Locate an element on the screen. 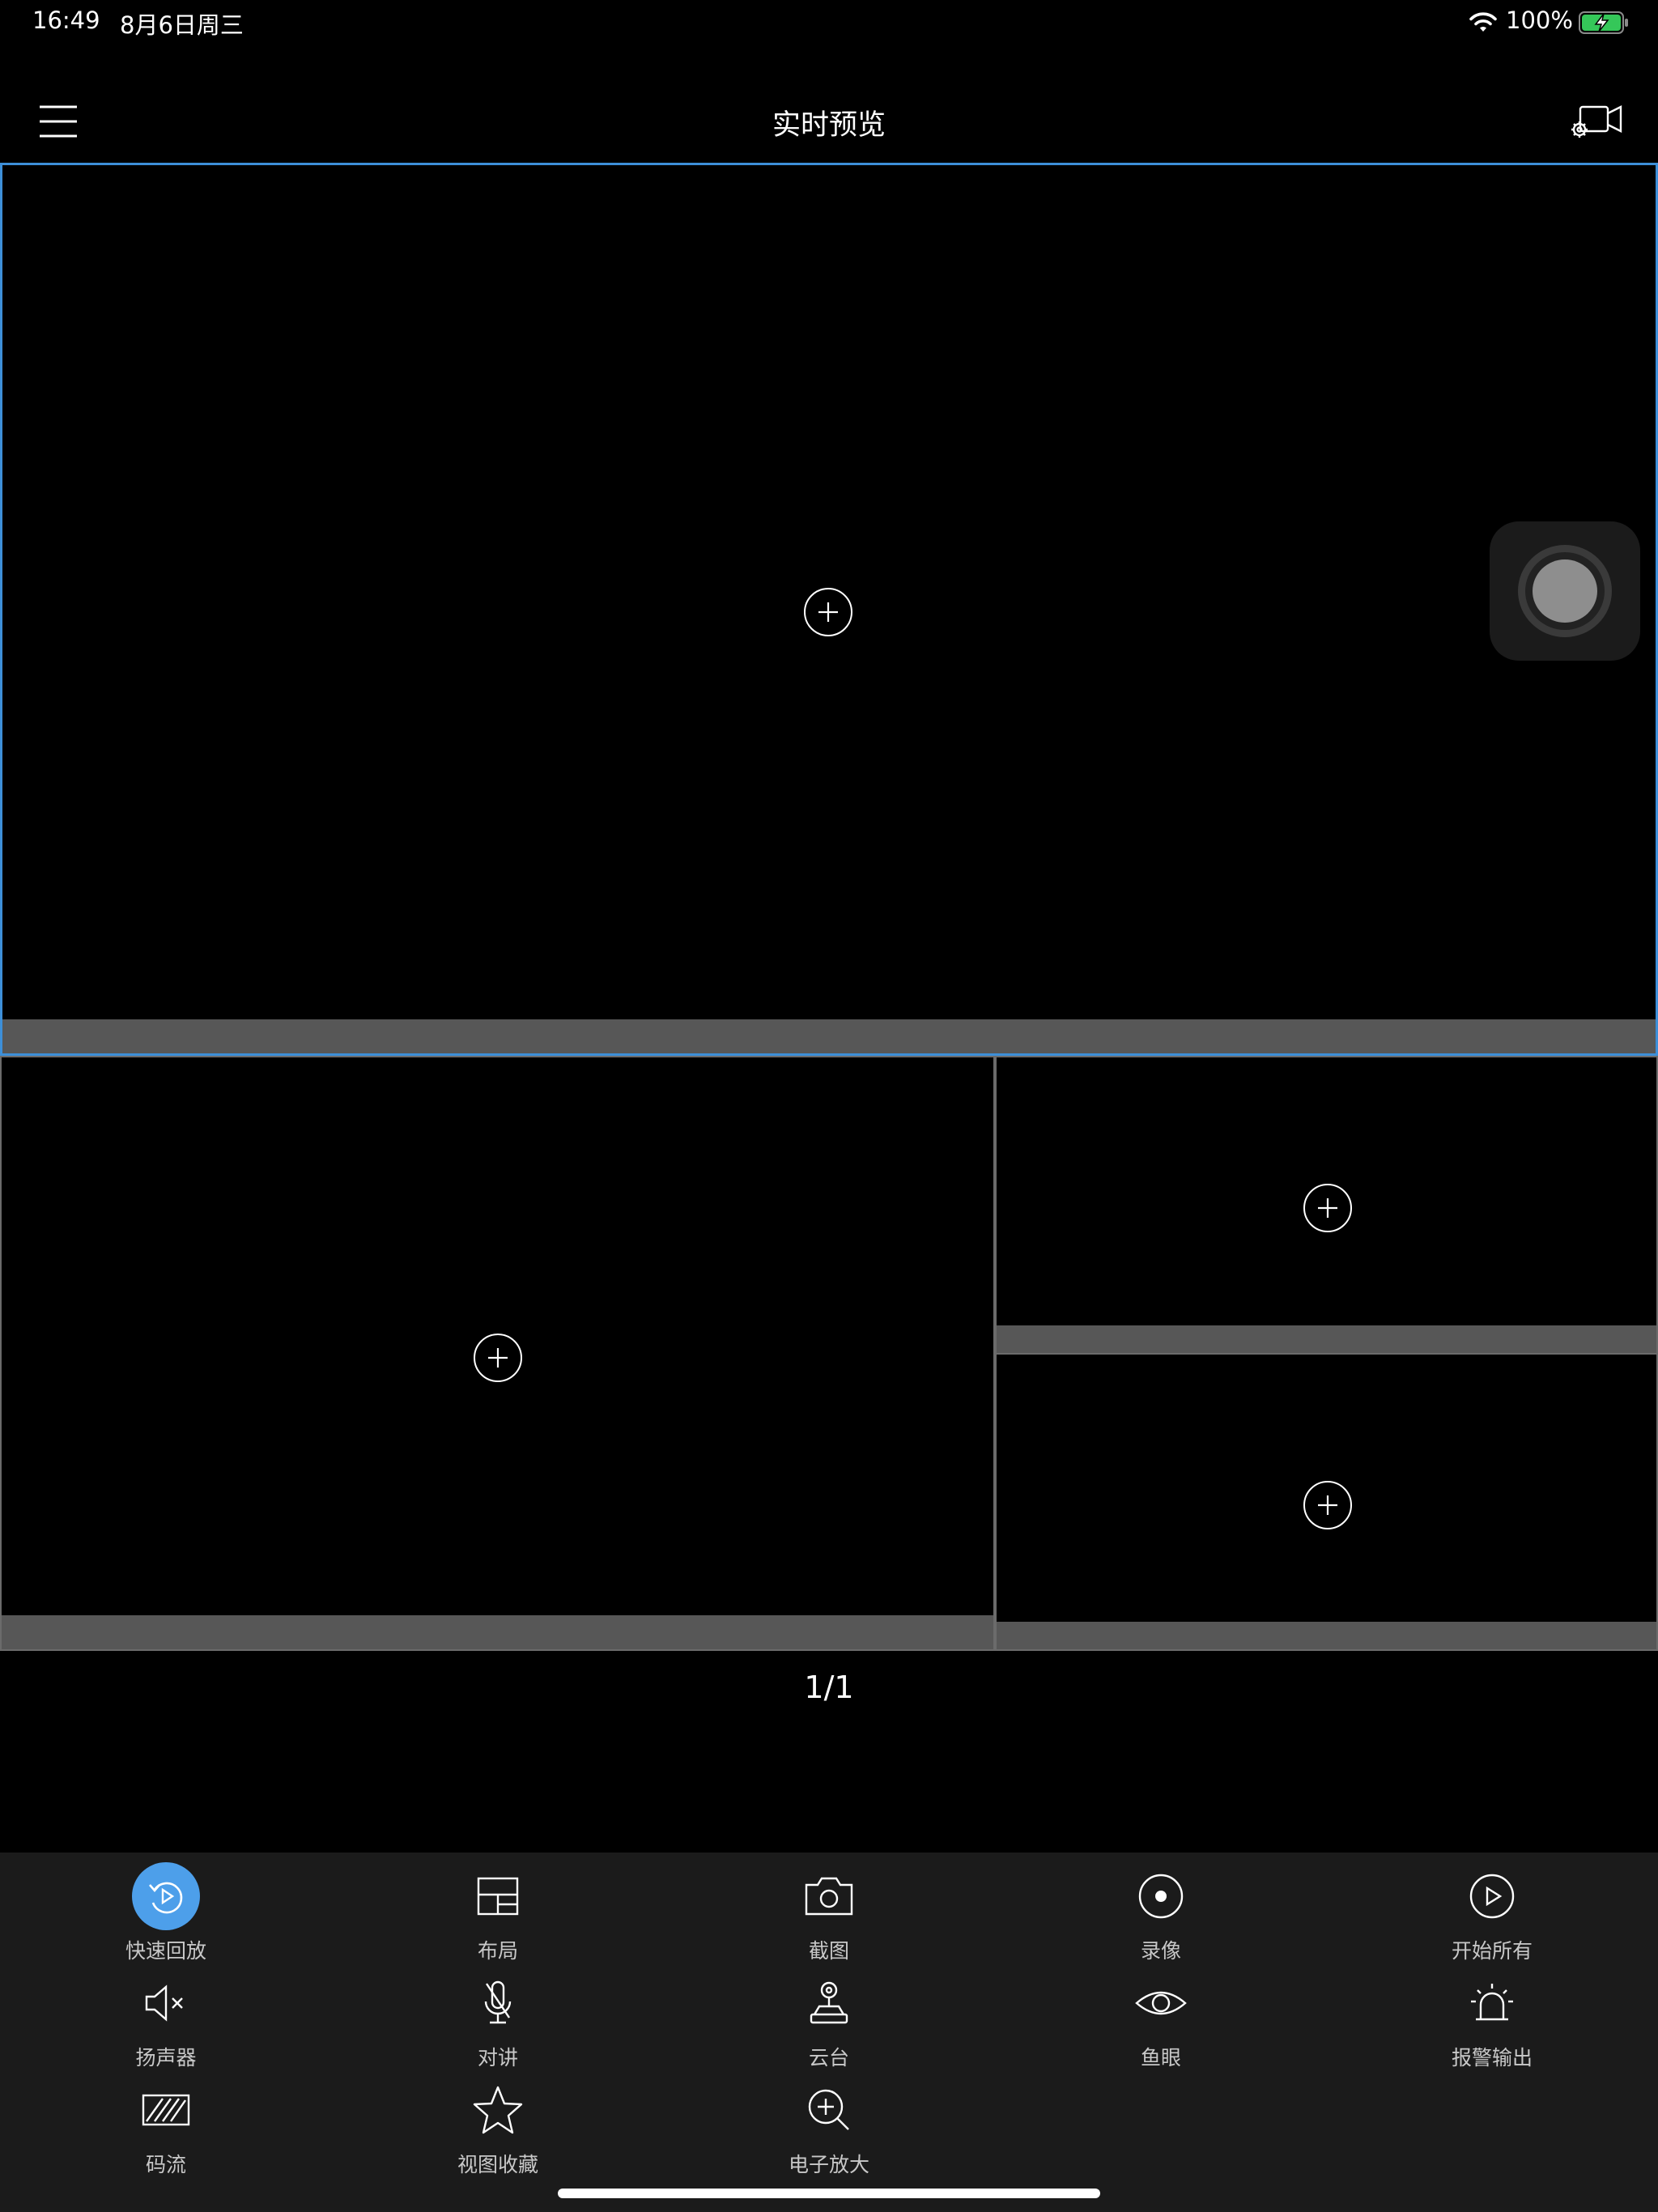 Image resolution: width=1658 pixels, height=2212 pixels. speaker-button: 扬声器 is located at coordinates (166, 2018).